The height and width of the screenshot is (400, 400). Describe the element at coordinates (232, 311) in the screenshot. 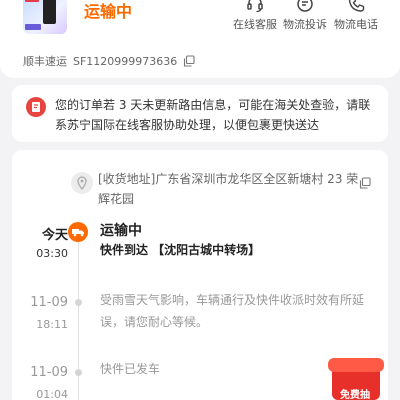

I see `event-description: 受雨雪天气影响，车辆通行及快件收派时效有所延误，请您耐心等候。` at that location.